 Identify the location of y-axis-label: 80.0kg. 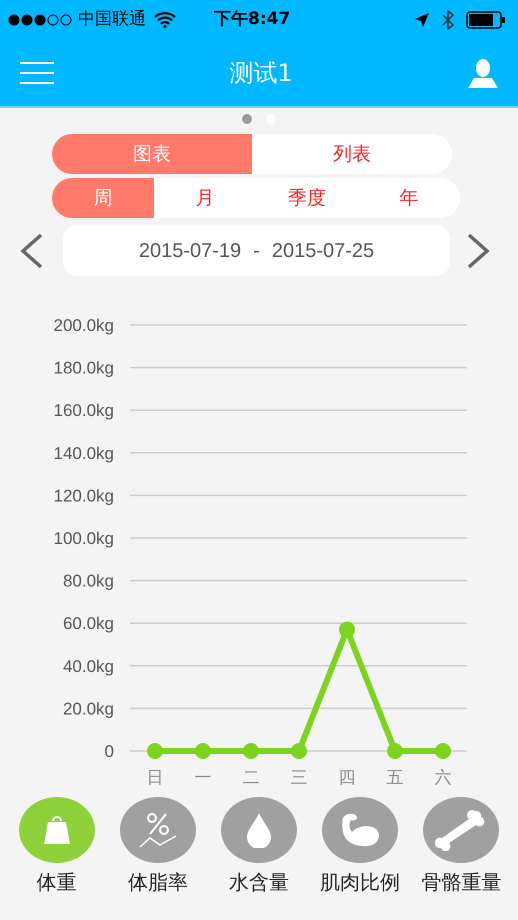
(88, 581).